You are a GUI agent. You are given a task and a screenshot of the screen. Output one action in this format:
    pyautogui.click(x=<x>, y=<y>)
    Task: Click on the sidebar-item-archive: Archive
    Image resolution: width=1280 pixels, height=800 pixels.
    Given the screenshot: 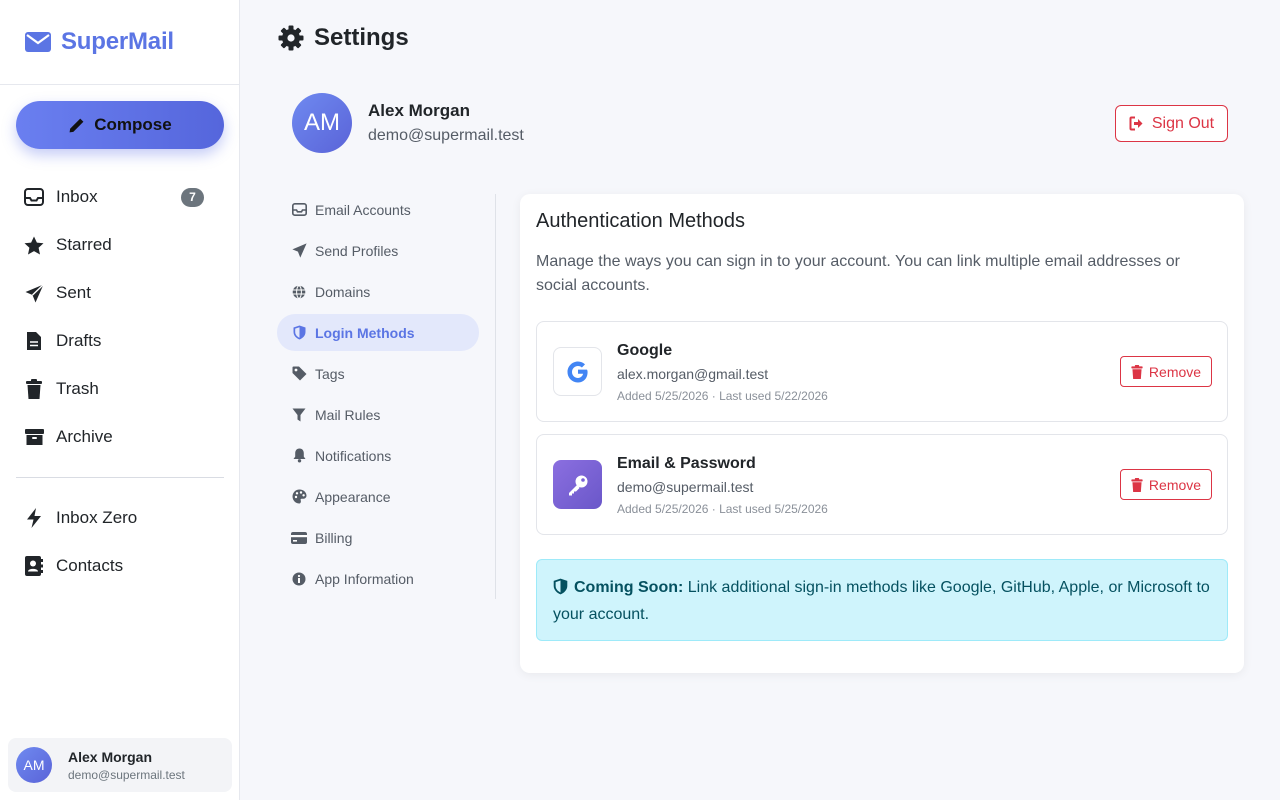 What is the action you would take?
    pyautogui.click(x=120, y=437)
    